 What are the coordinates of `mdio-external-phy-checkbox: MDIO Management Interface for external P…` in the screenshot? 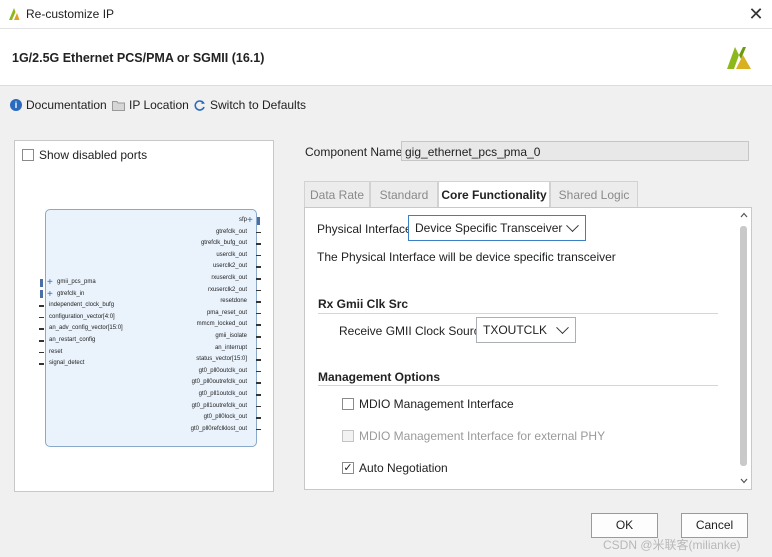 It's located at (473, 436).